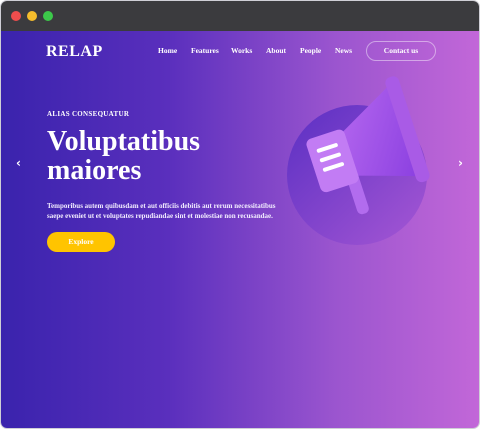  What do you see at coordinates (310, 50) in the screenshot?
I see `nav-item-people: People` at bounding box center [310, 50].